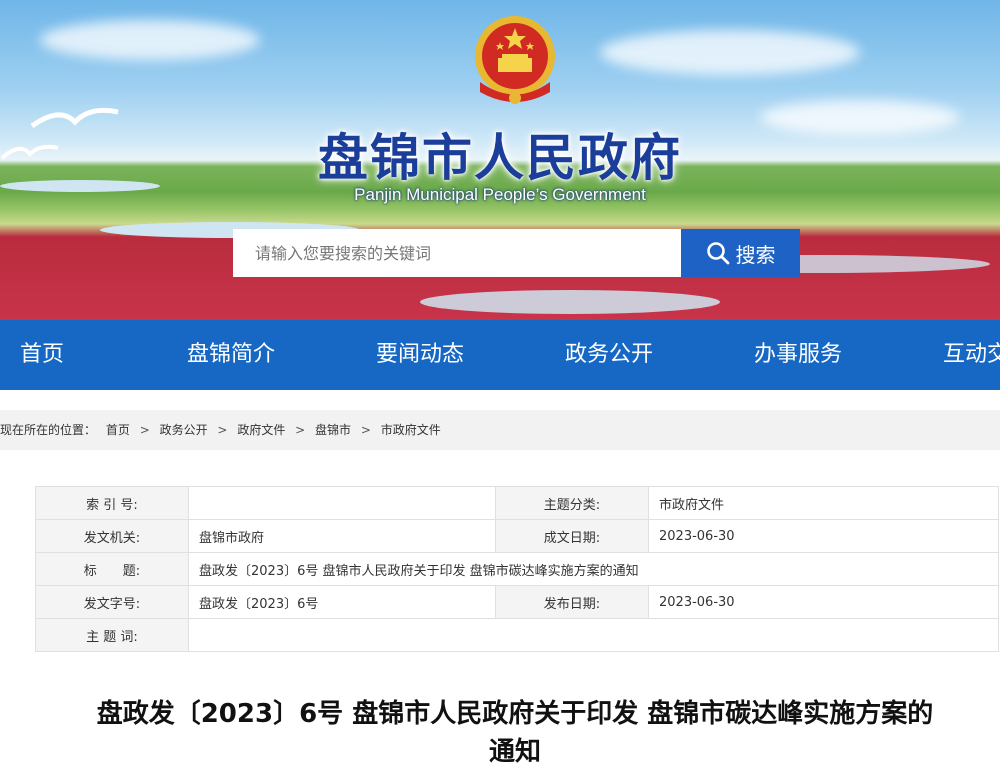 The image size is (1000, 779). Describe the element at coordinates (823, 503) in the screenshot. I see `category-value: 市政府文件` at that location.